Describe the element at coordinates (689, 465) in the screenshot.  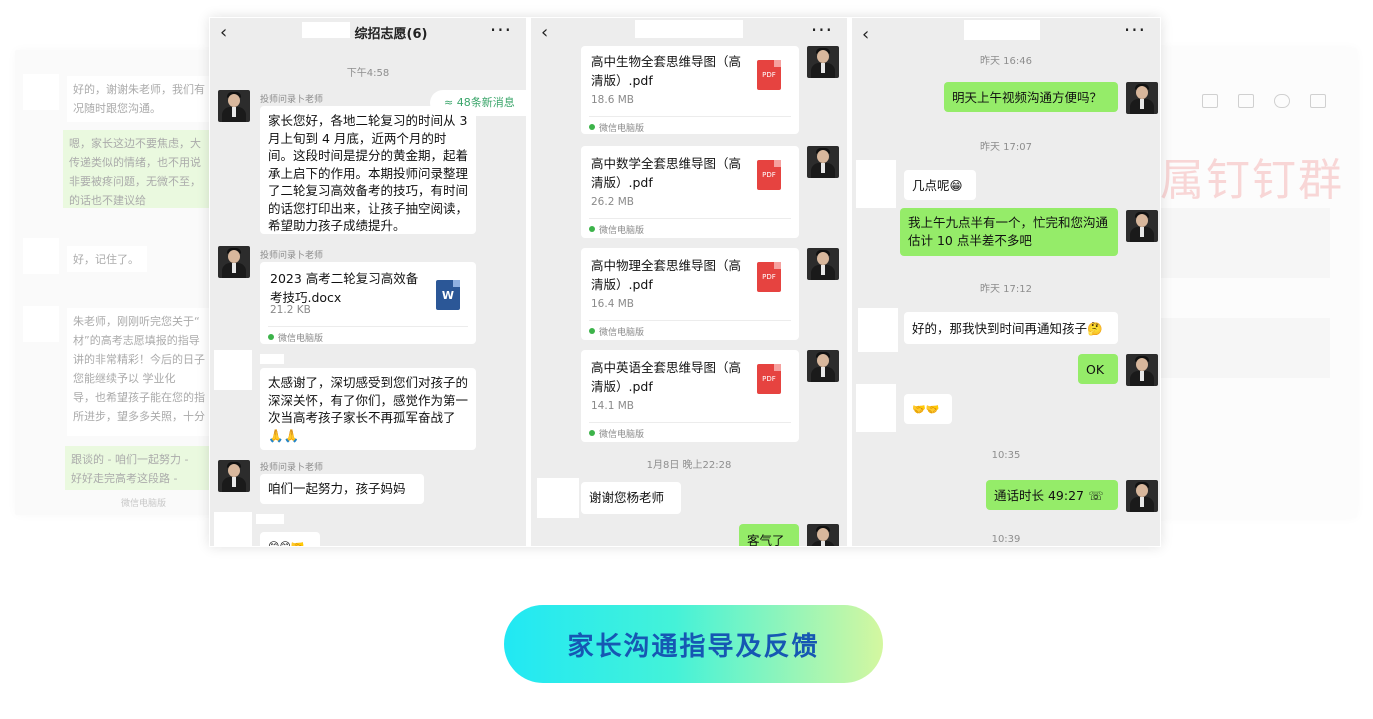
I see `timestamp: 1月8日 晚上22:28` at that location.